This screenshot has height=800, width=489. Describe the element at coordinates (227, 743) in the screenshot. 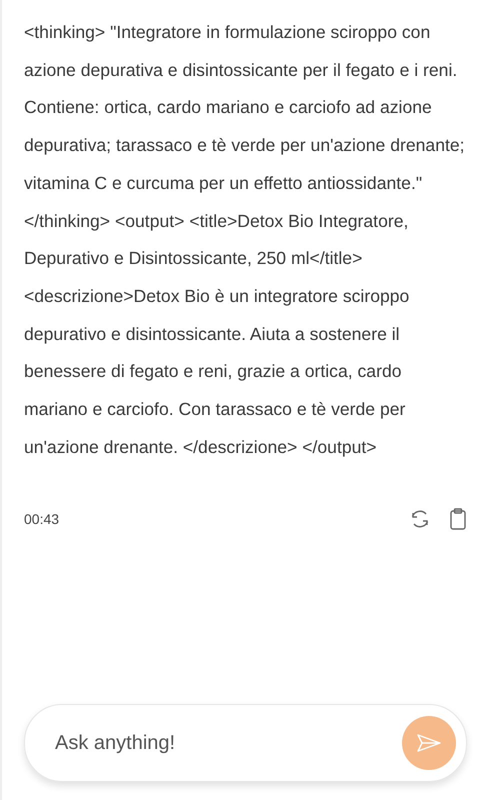

I see `message-input: Ask anything!` at that location.